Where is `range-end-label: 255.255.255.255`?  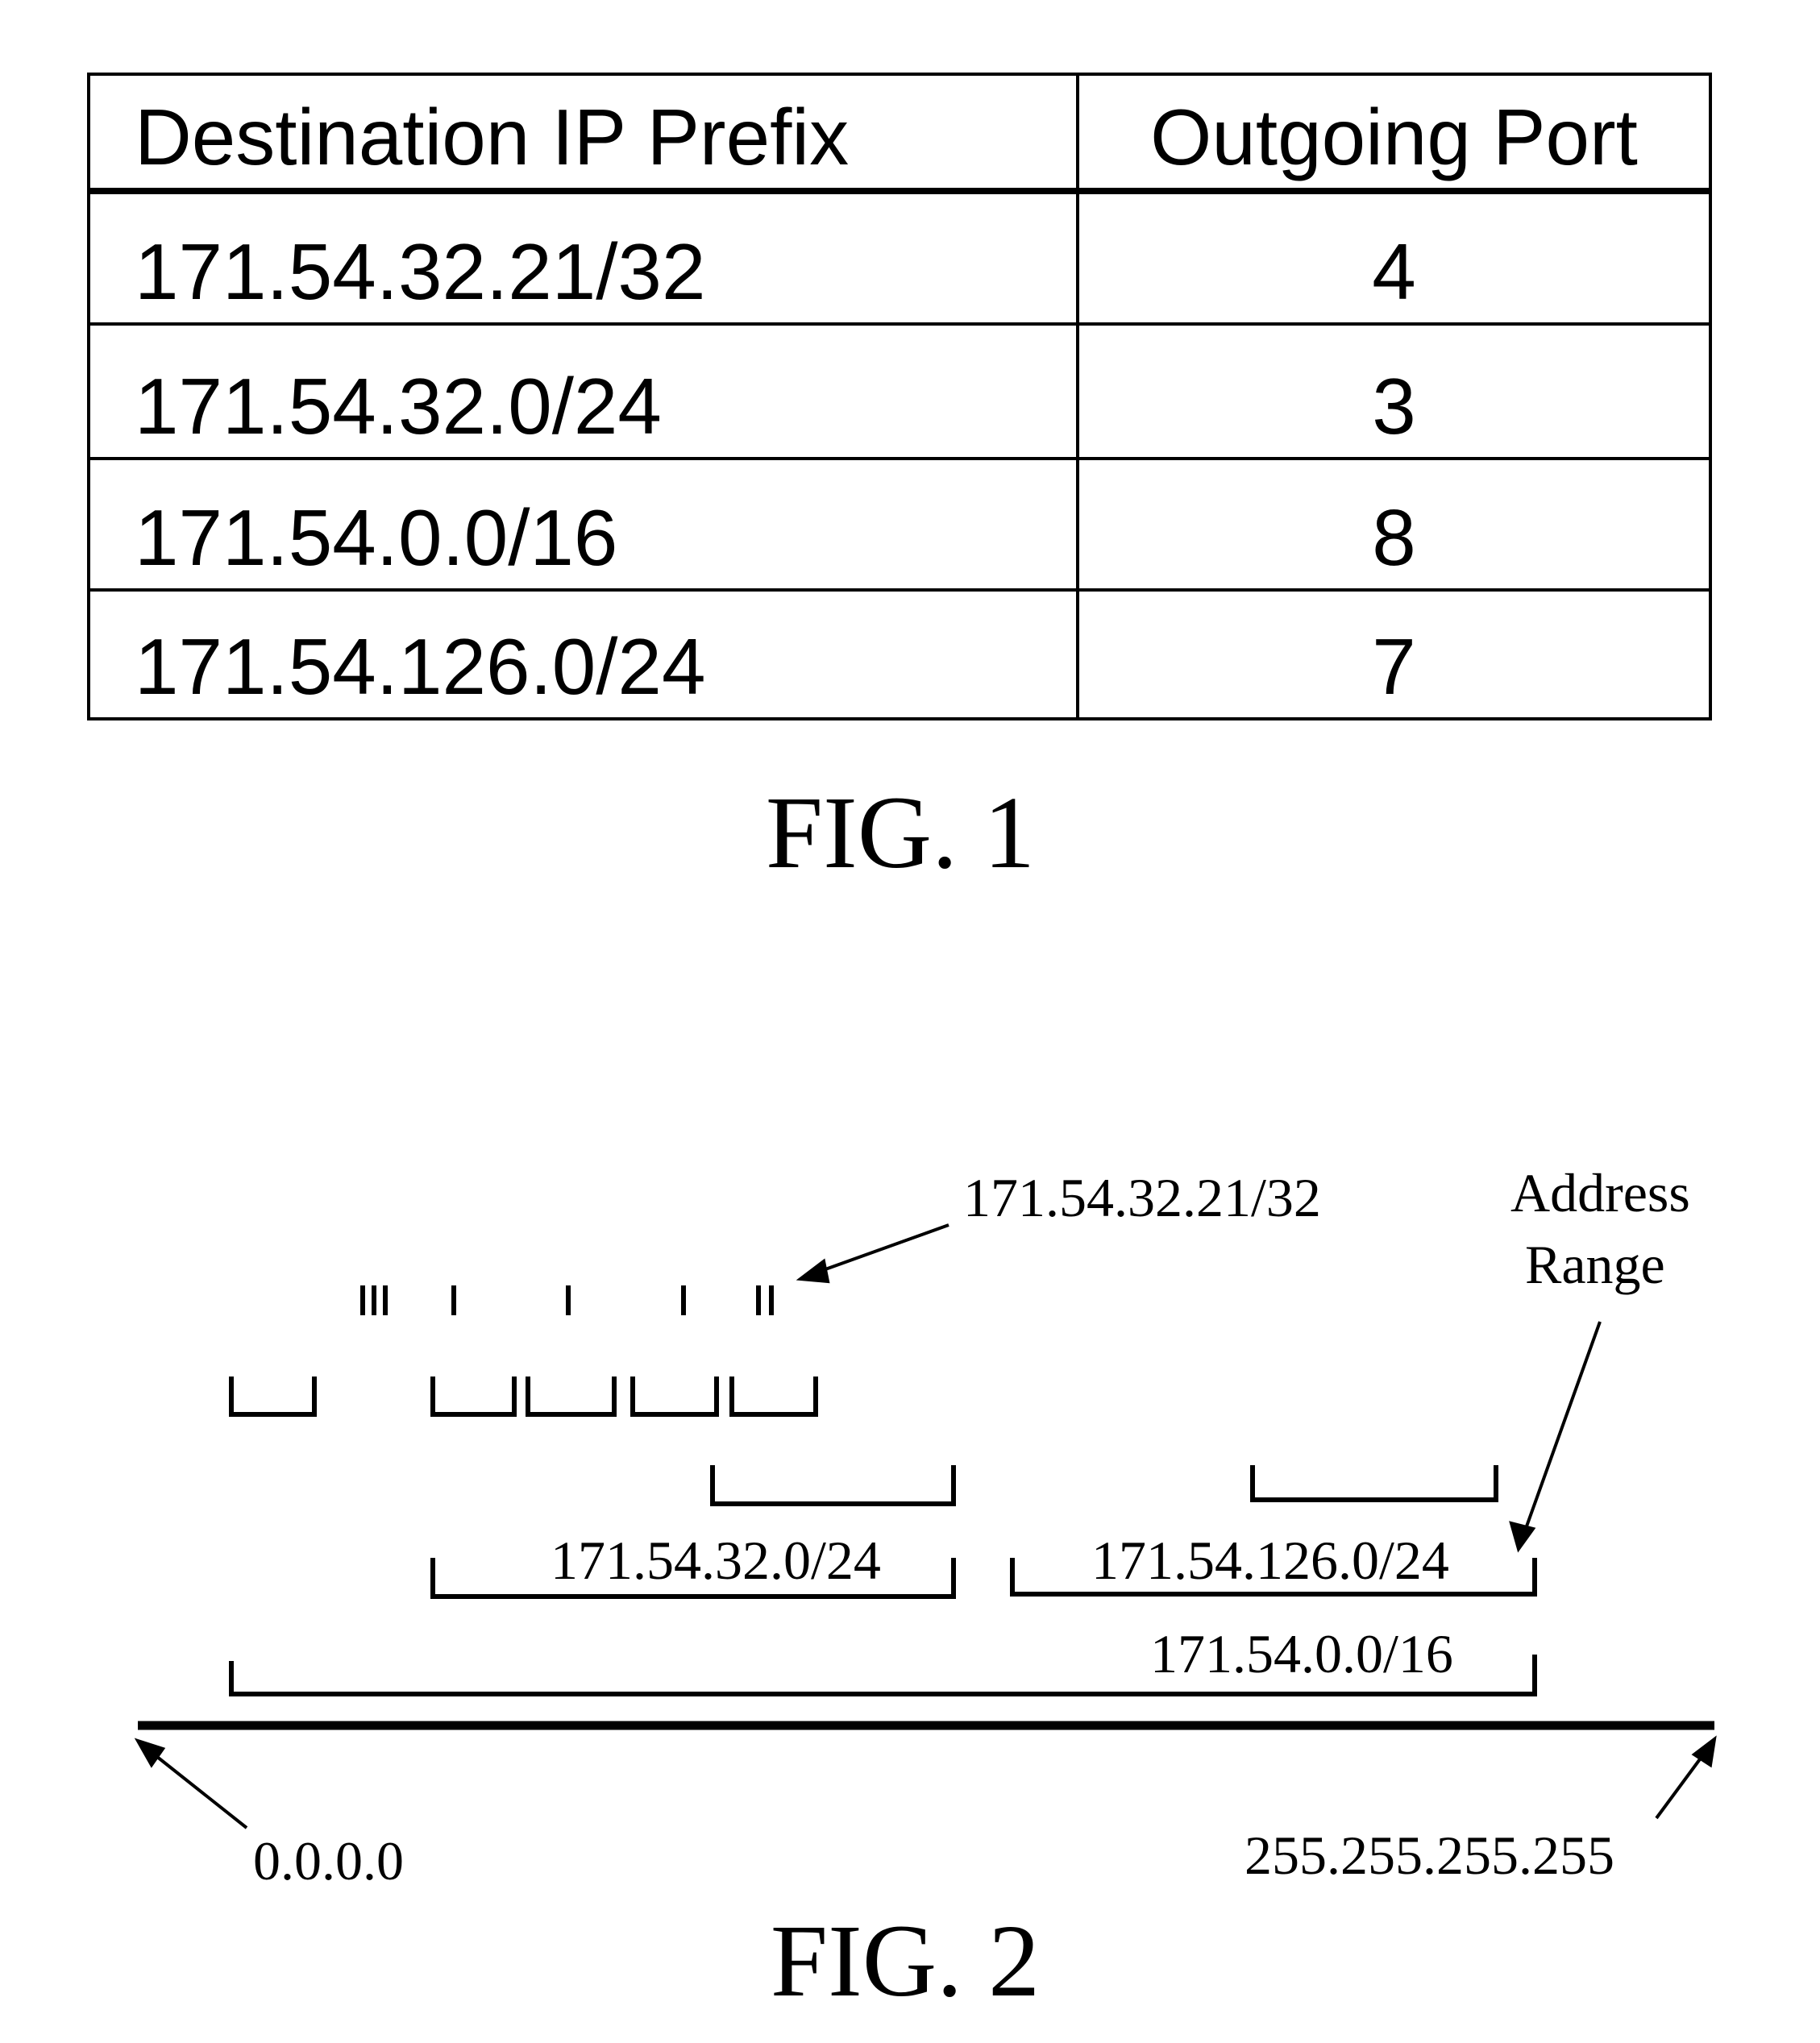 range-end-label: 255.255.255.255 is located at coordinates (1429, 1855).